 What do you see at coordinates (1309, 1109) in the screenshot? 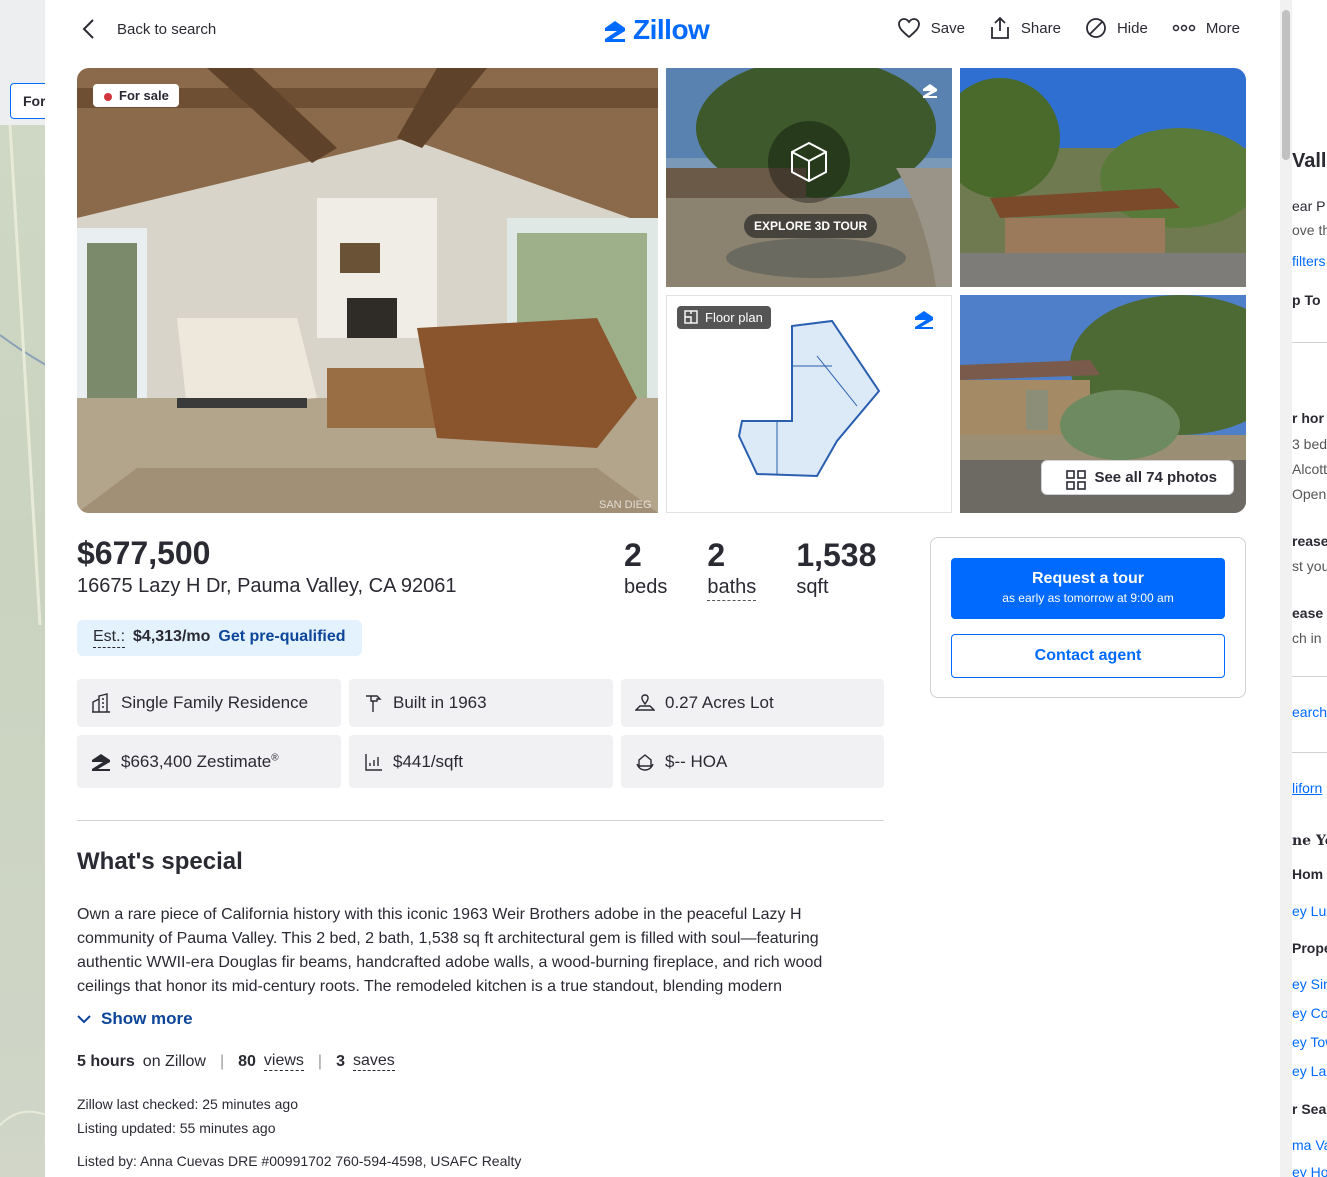
I see `bg-text: r Sea` at bounding box center [1309, 1109].